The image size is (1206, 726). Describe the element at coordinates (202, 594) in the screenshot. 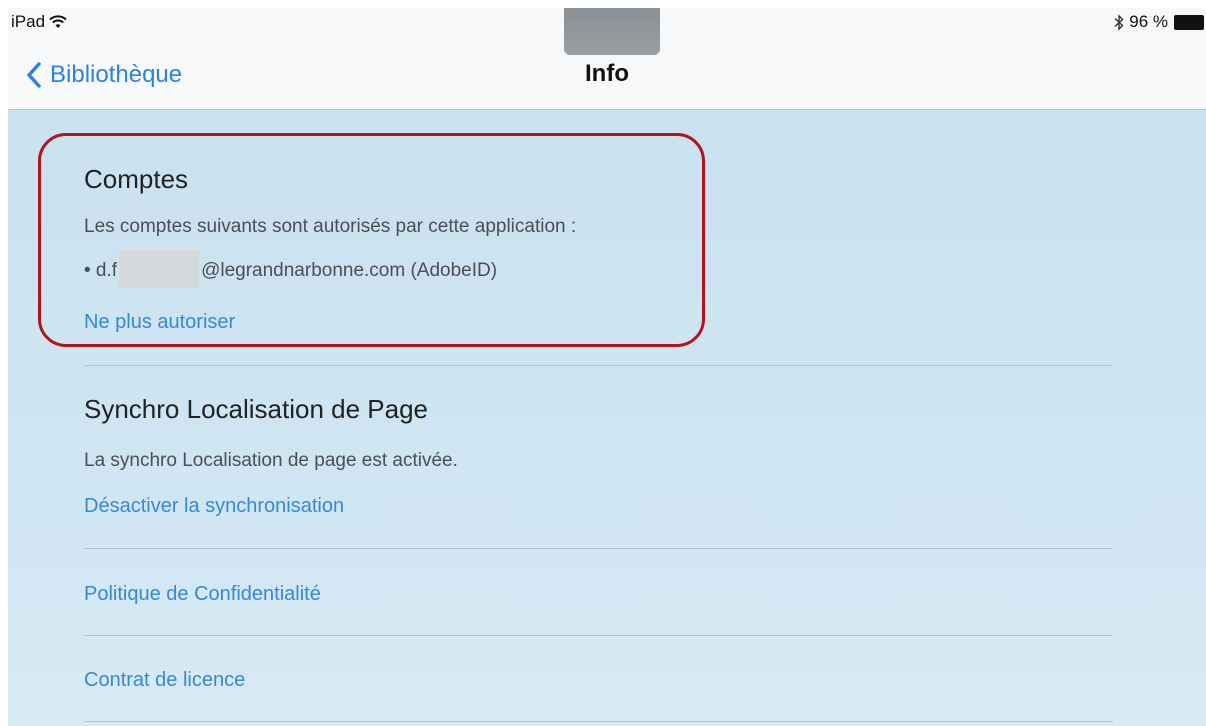

I see `privacy-policy-link: Politique de Confidentialité` at that location.